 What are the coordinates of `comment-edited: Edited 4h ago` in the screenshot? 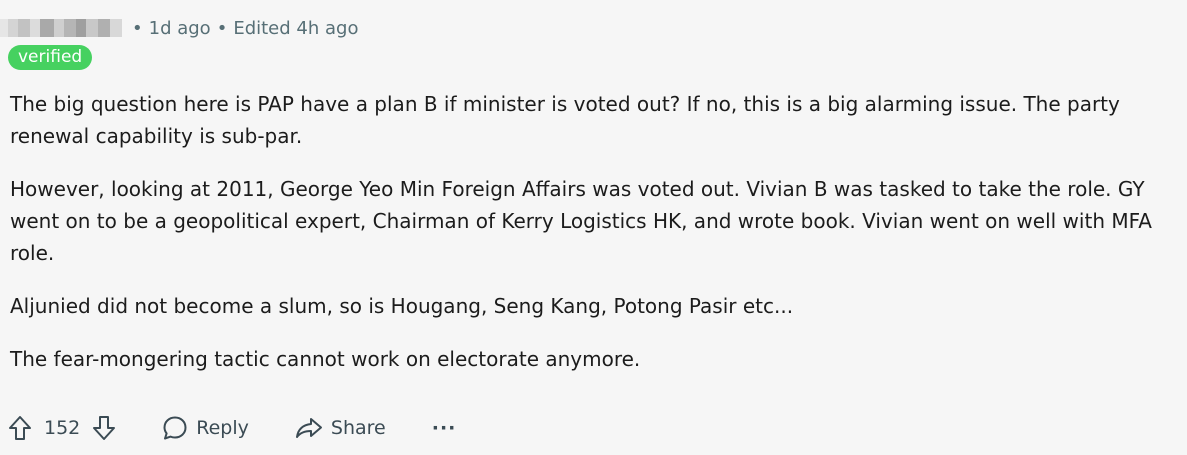 It's located at (296, 28).